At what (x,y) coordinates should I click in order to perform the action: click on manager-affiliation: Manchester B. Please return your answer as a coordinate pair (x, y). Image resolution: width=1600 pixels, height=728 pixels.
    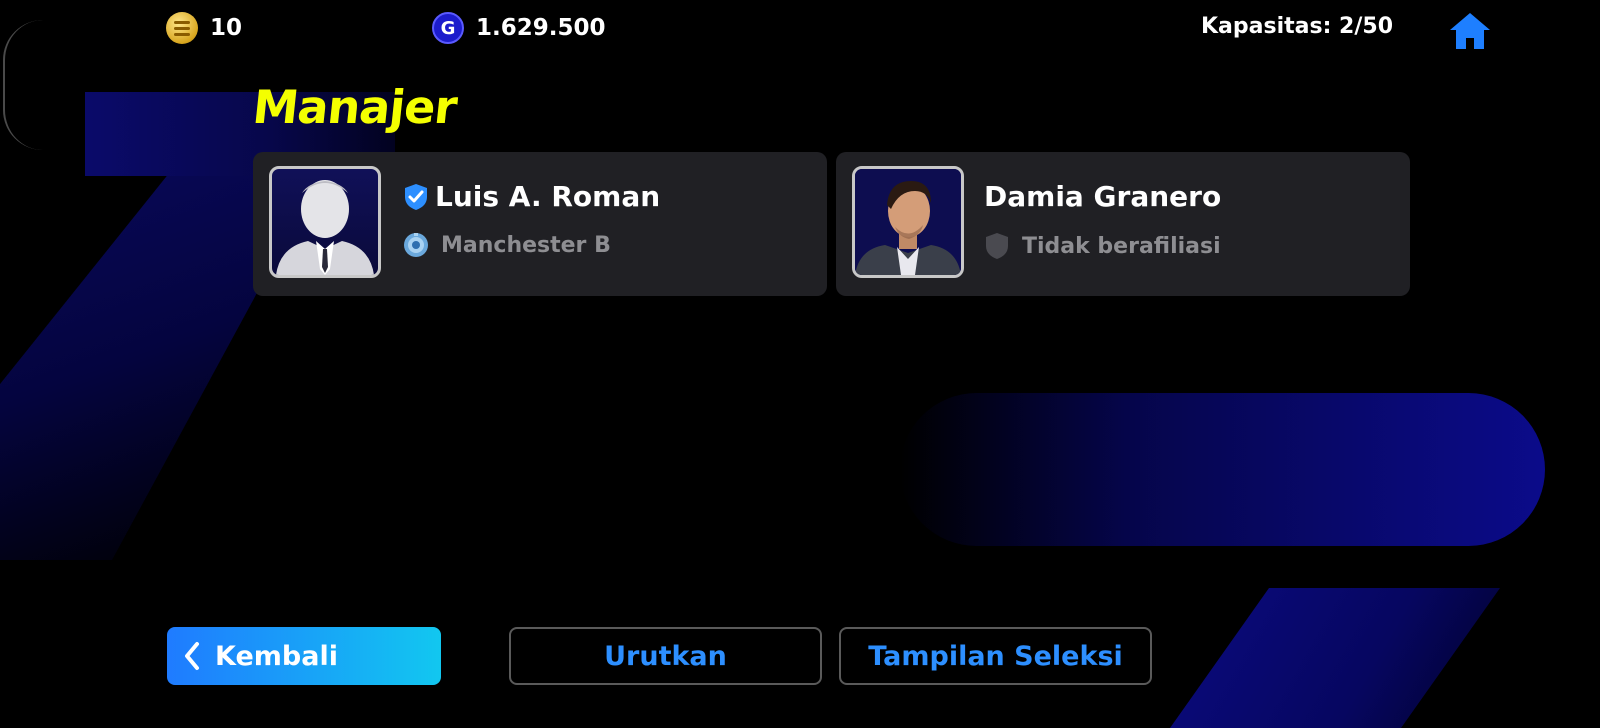
    Looking at the image, I should click on (526, 245).